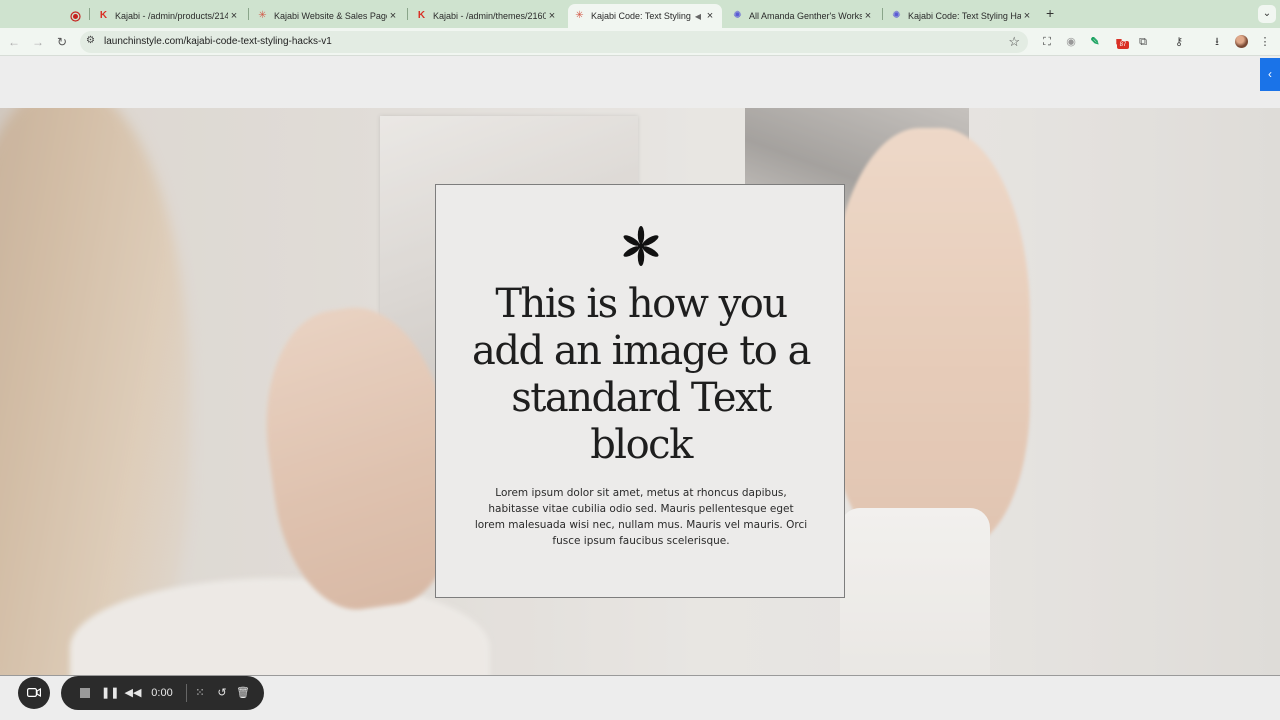 The height and width of the screenshot is (720, 1280). I want to click on tab-kajabi-code-active: ✳ Kajabi Code: Text Styling ◀ ×, so click(645, 16).